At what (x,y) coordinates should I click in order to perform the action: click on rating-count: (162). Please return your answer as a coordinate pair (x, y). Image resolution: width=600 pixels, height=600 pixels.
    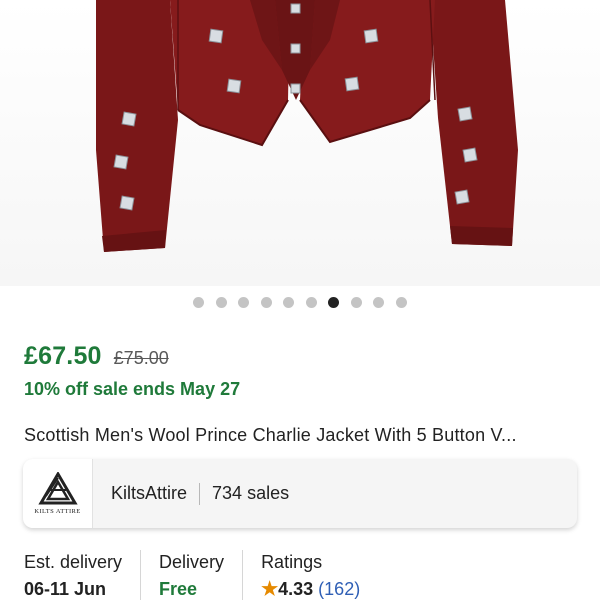
    Looking at the image, I should click on (339, 589).